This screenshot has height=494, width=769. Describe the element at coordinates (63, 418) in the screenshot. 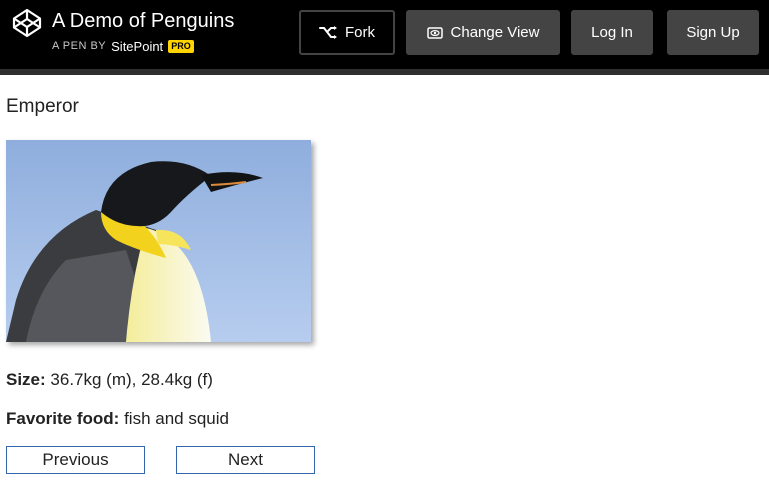

I see `food-label: Favorite food:` at that location.